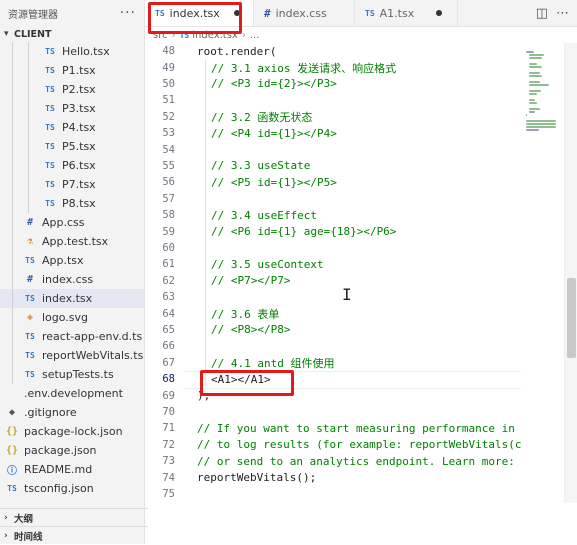  I want to click on tree-item: TS App.tsx, so click(72, 260).